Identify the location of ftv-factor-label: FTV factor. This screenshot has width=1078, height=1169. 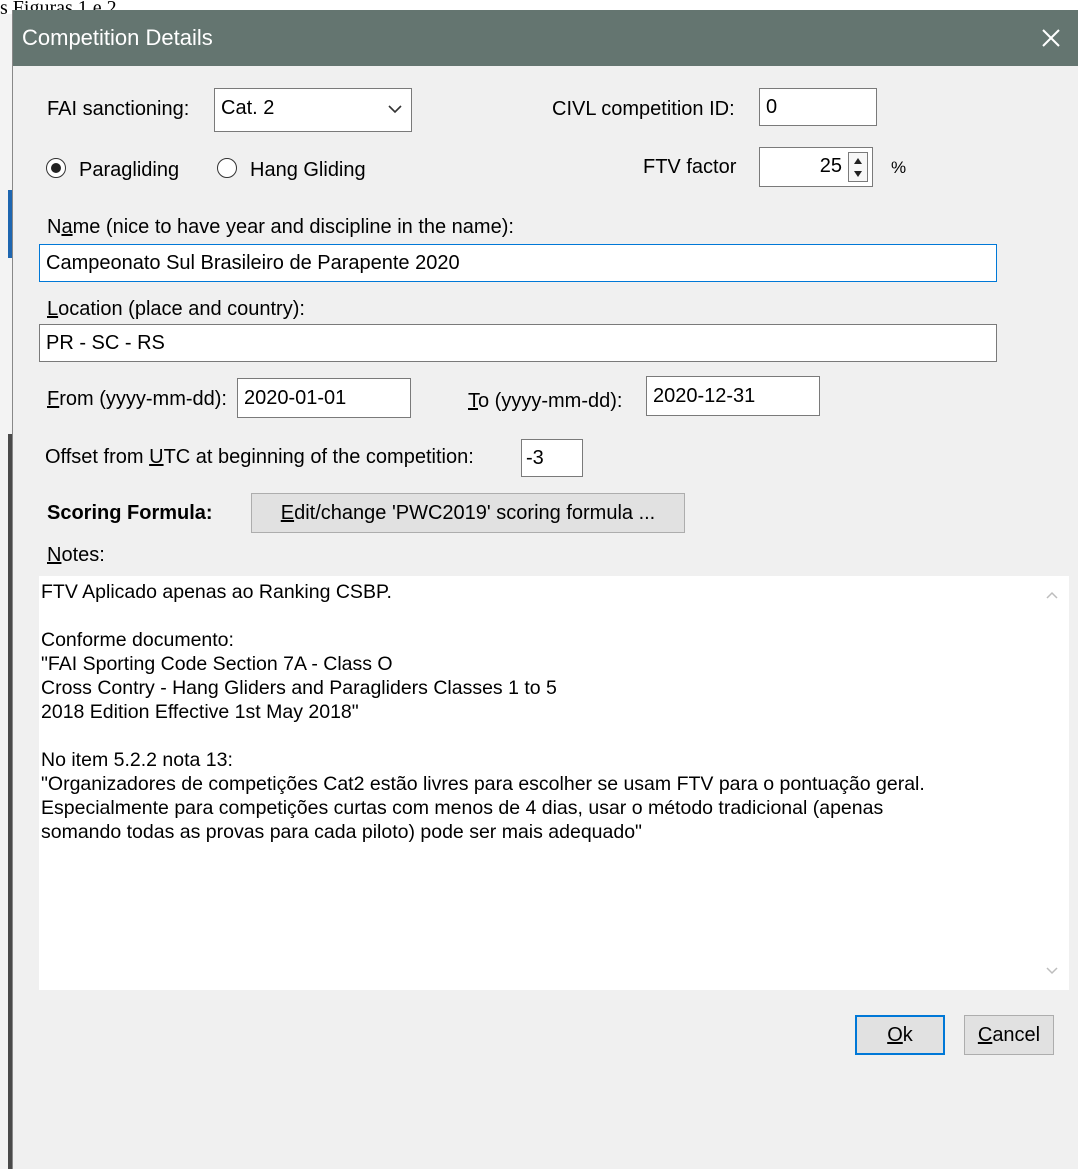
(690, 167).